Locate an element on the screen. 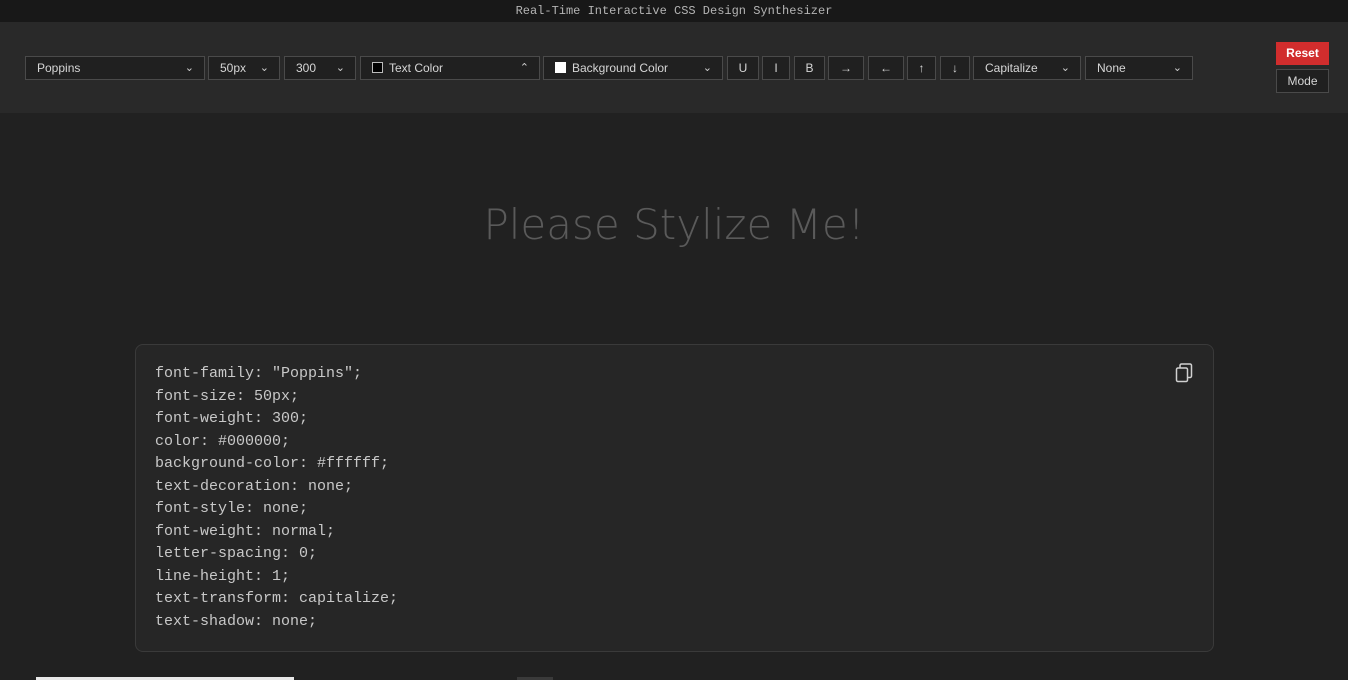 The height and width of the screenshot is (680, 1348). background-color-label: Background Color is located at coordinates (620, 68).